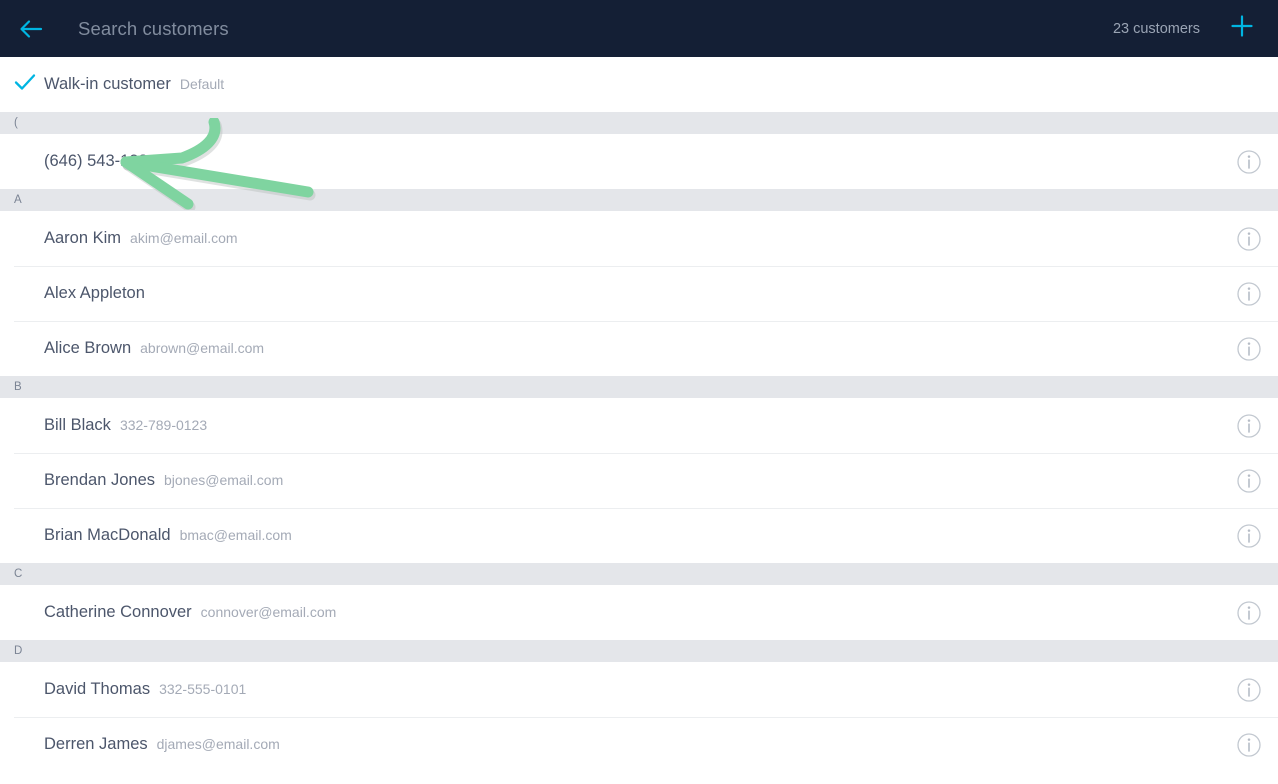 The image size is (1278, 784). I want to click on list-item-customer: (646) 543-1234, so click(639, 161).